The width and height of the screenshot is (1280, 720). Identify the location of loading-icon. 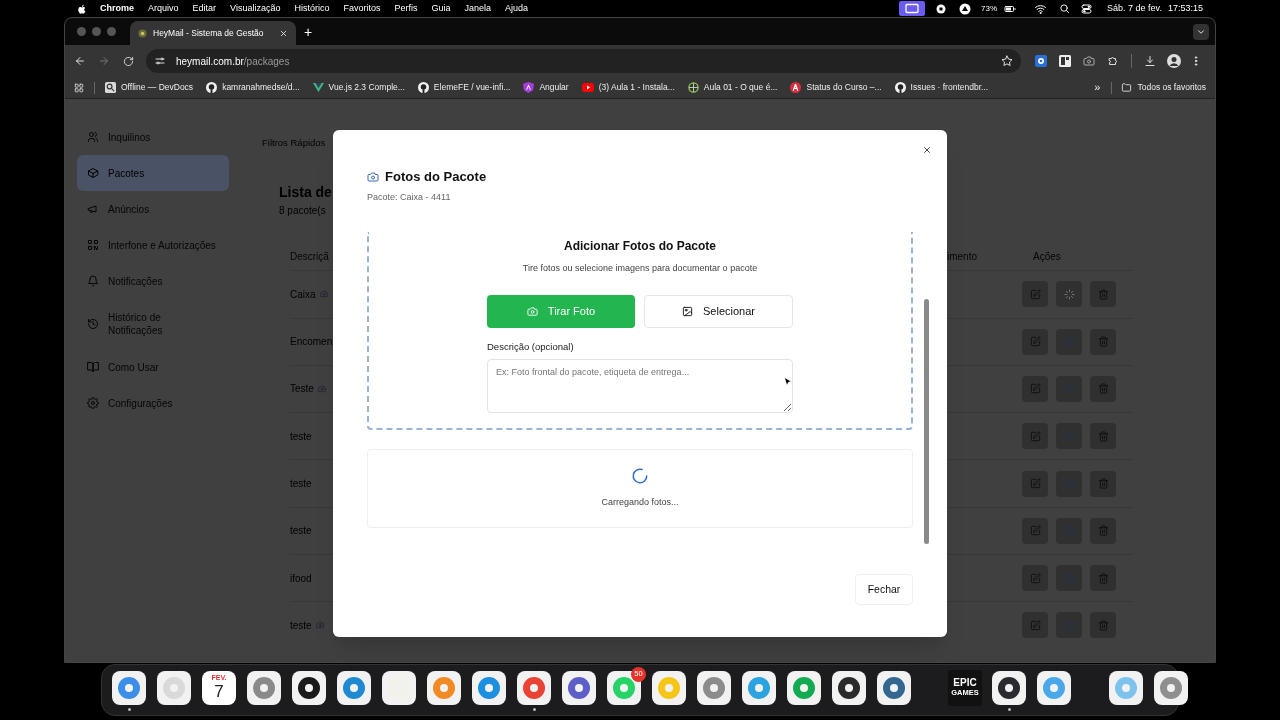
(1069, 294).